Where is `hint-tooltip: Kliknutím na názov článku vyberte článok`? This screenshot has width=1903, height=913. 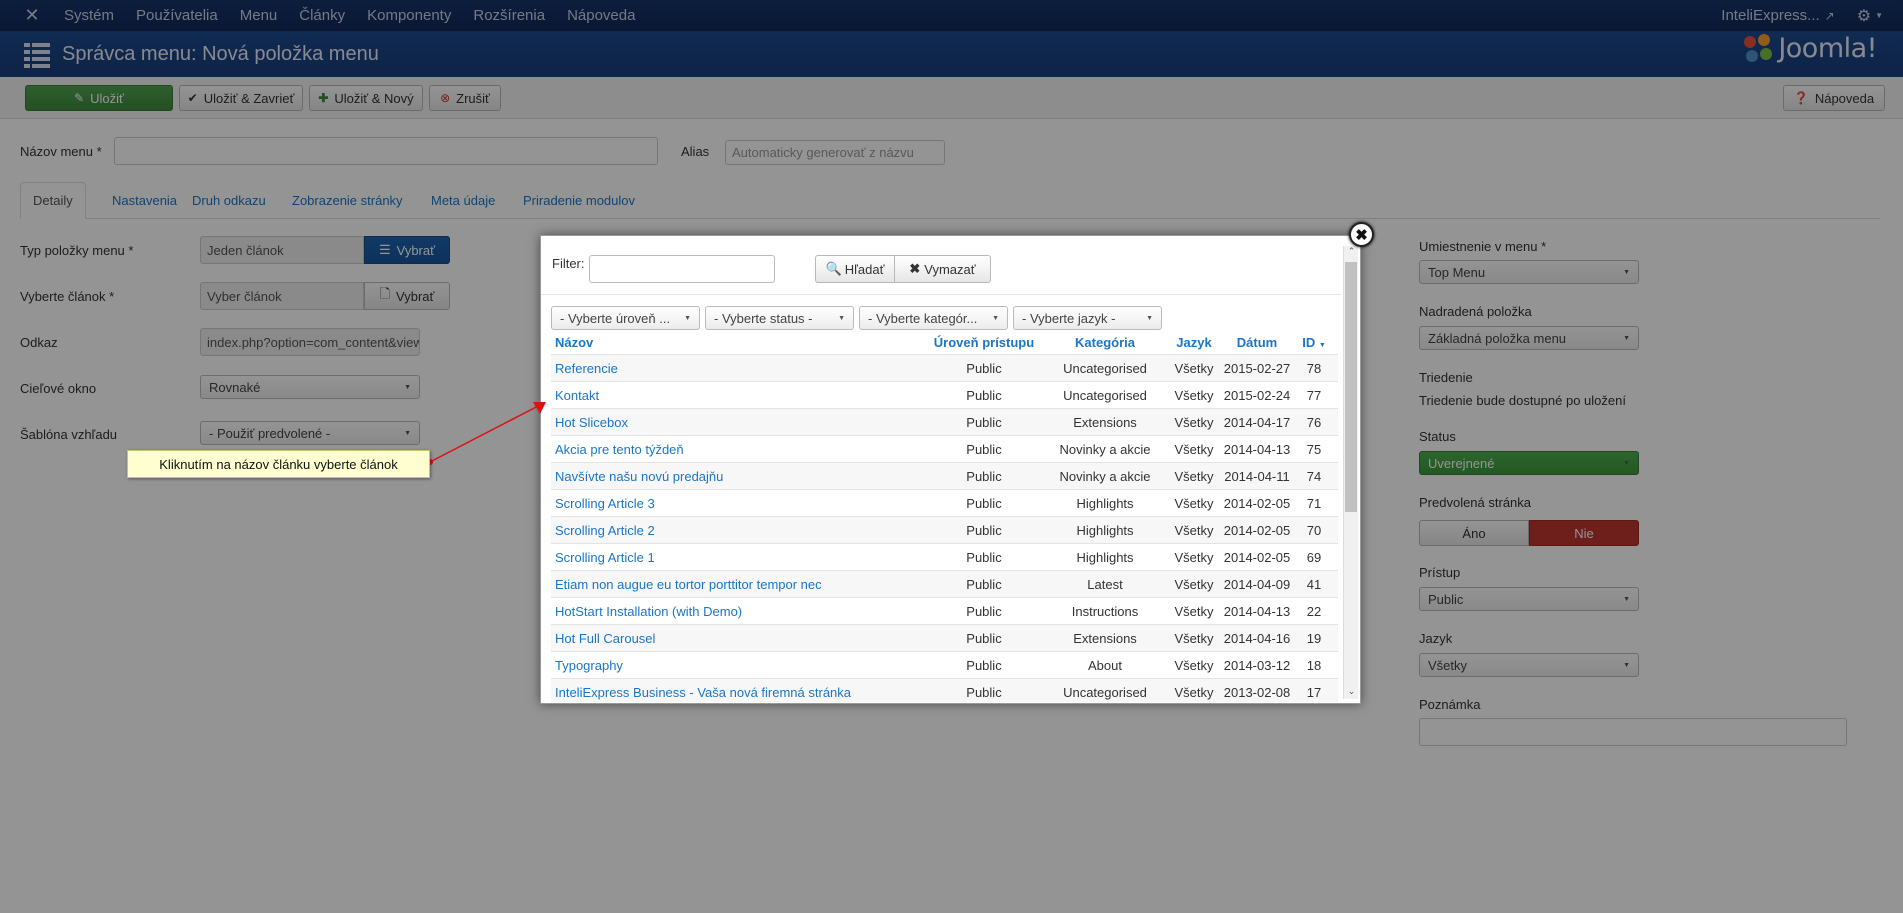
hint-tooltip: Kliknutím na názov článku vyberte článok is located at coordinates (278, 464).